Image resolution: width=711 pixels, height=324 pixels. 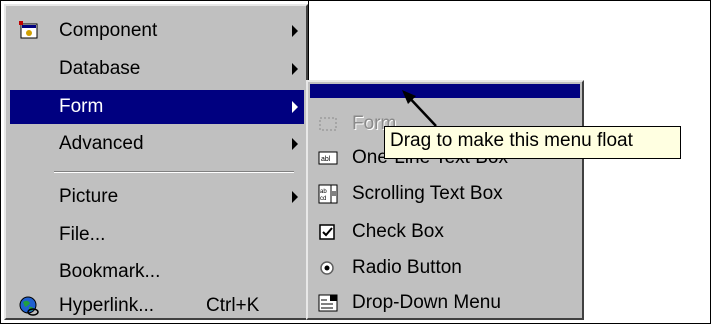 What do you see at coordinates (328, 194) in the screenshot?
I see `scrolling-text-box-icon: ab cd` at bounding box center [328, 194].